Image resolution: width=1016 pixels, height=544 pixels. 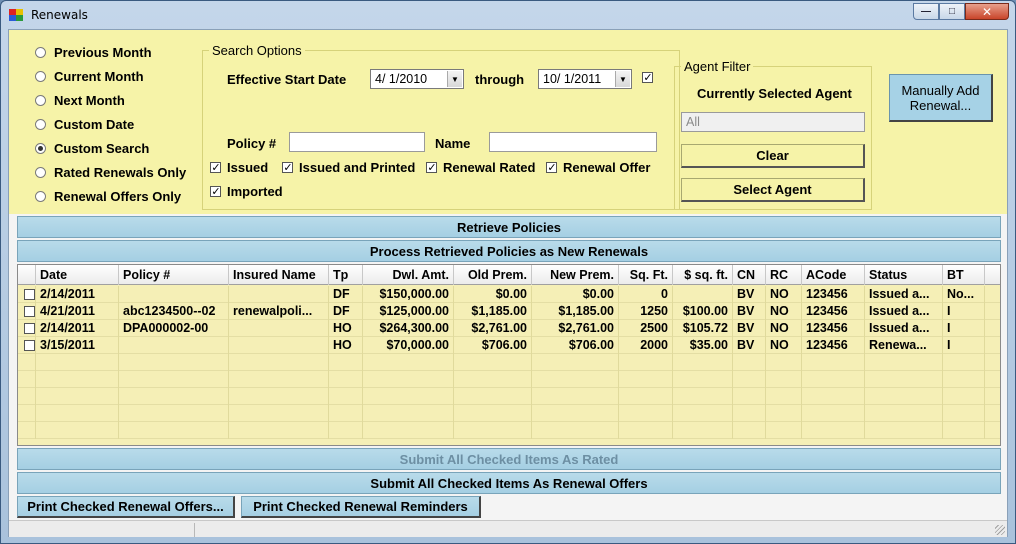 What do you see at coordinates (784, 328) in the screenshot?
I see `table-cell: NO` at bounding box center [784, 328].